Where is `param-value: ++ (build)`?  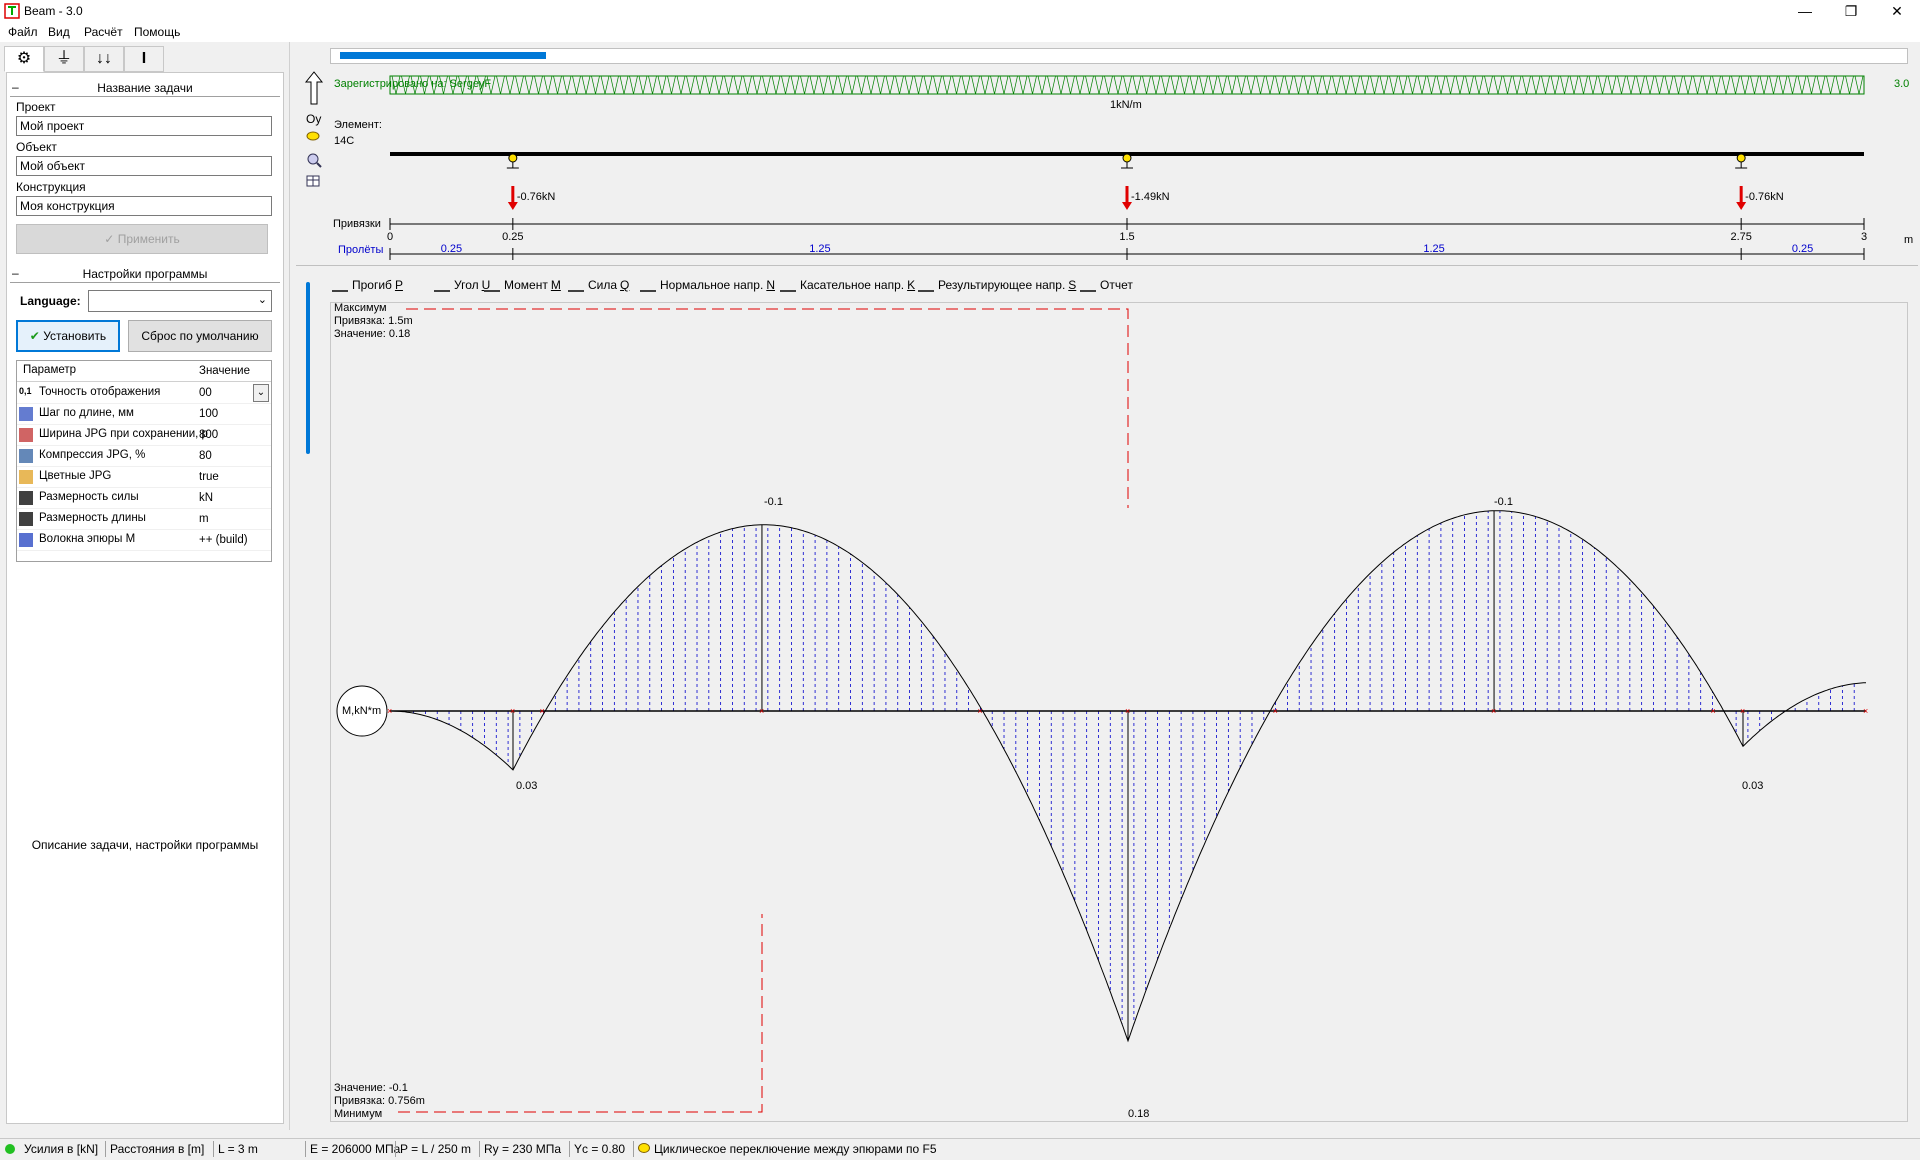 param-value: ++ (build) is located at coordinates (223, 540).